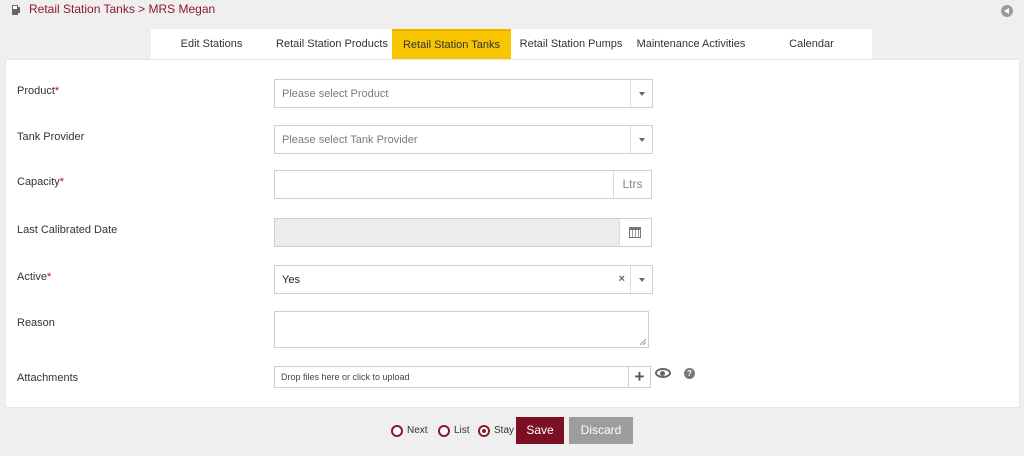 The width and height of the screenshot is (1024, 456). What do you see at coordinates (16, 10) in the screenshot?
I see `fuel-pump-icon` at bounding box center [16, 10].